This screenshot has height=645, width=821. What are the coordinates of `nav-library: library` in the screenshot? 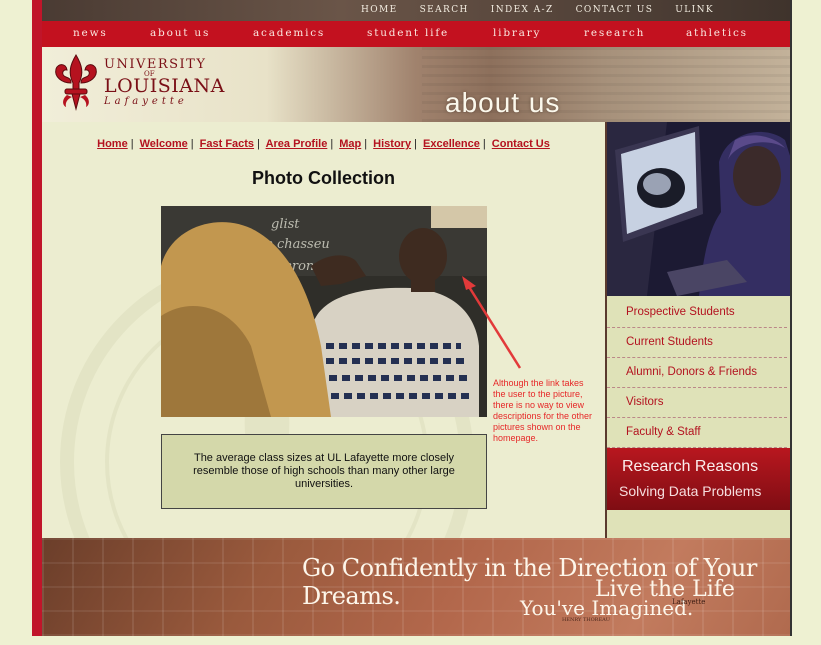 It's located at (517, 33).